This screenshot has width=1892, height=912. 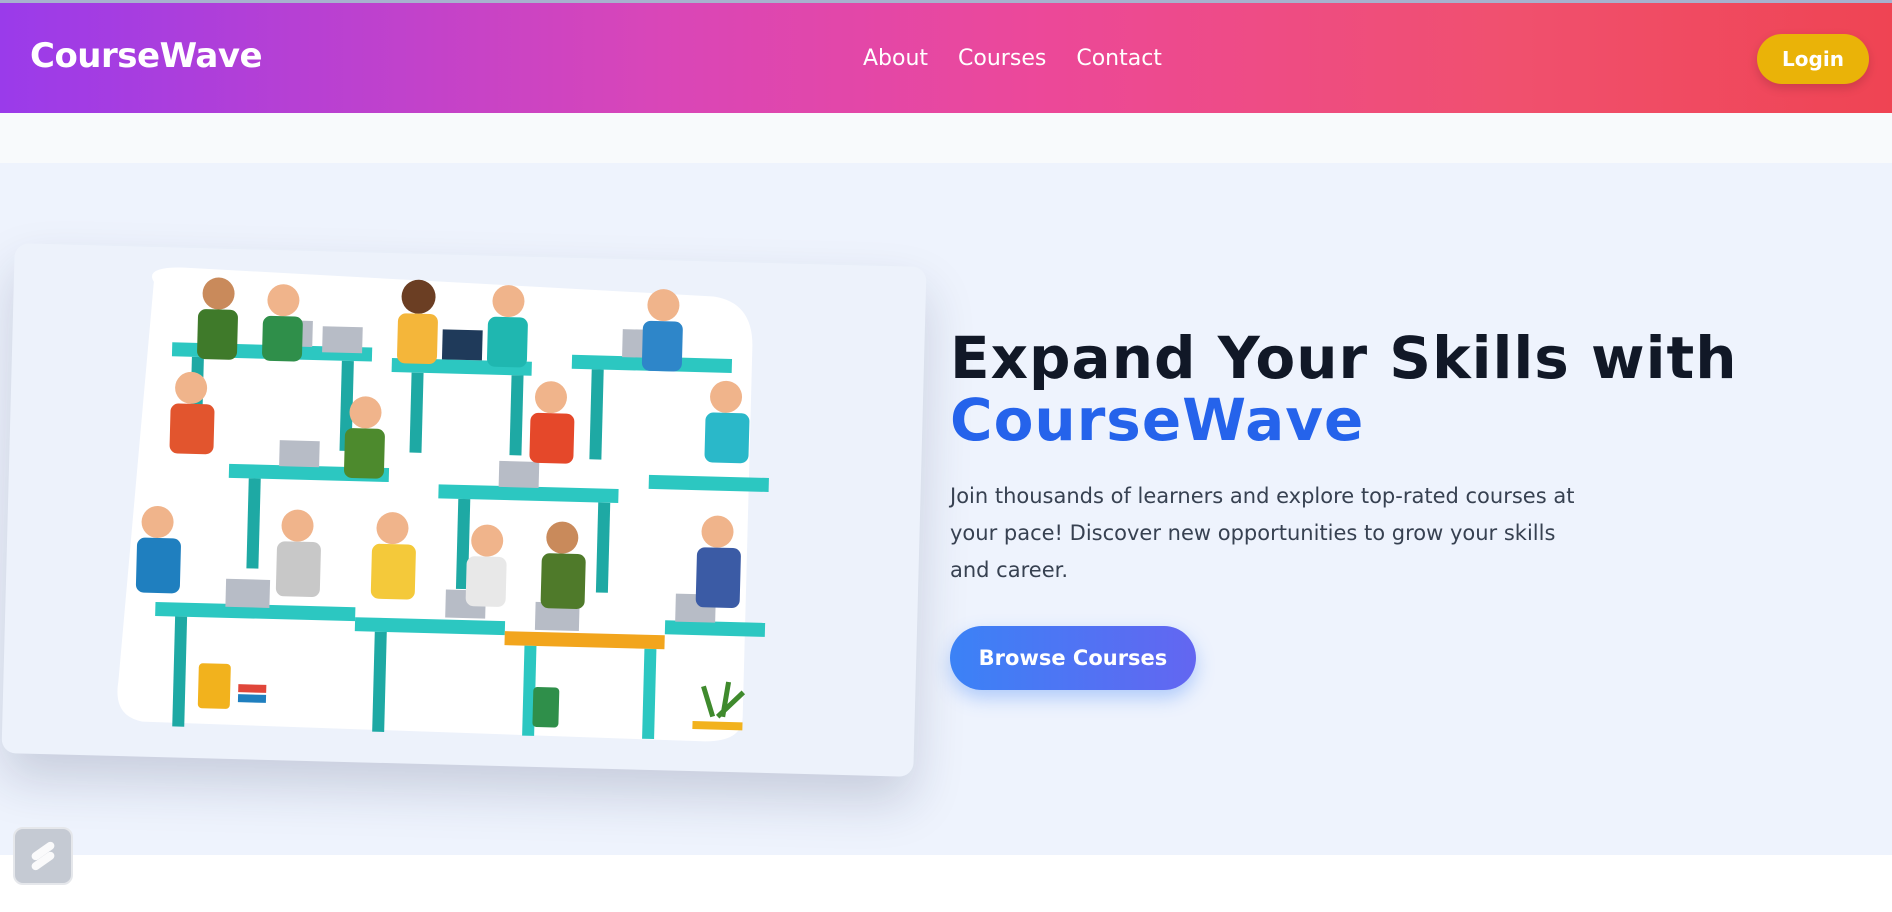 What do you see at coordinates (146, 56) in the screenshot?
I see `brand-logo: CourseWave` at bounding box center [146, 56].